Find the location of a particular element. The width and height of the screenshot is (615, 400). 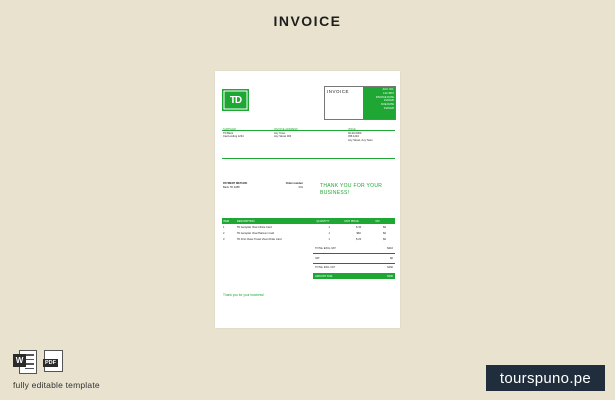

cell-quantity: 1 is located at coordinates (329, 239).